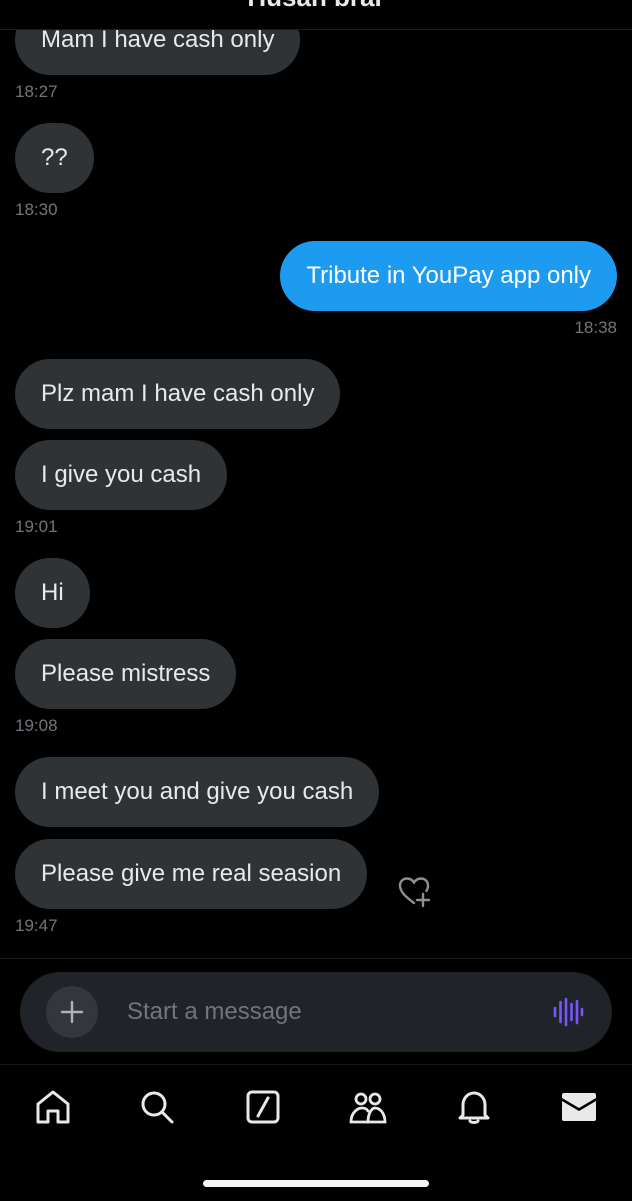  Describe the element at coordinates (178, 394) in the screenshot. I see `message-bubble-received: Plz mam I have cash only` at that location.